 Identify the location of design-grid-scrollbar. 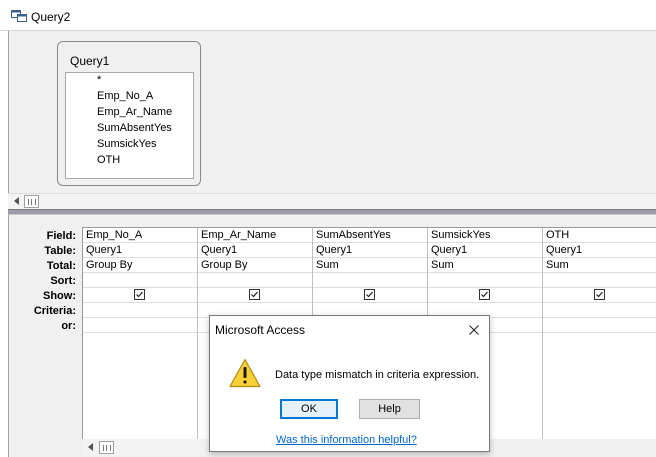
(147, 447).